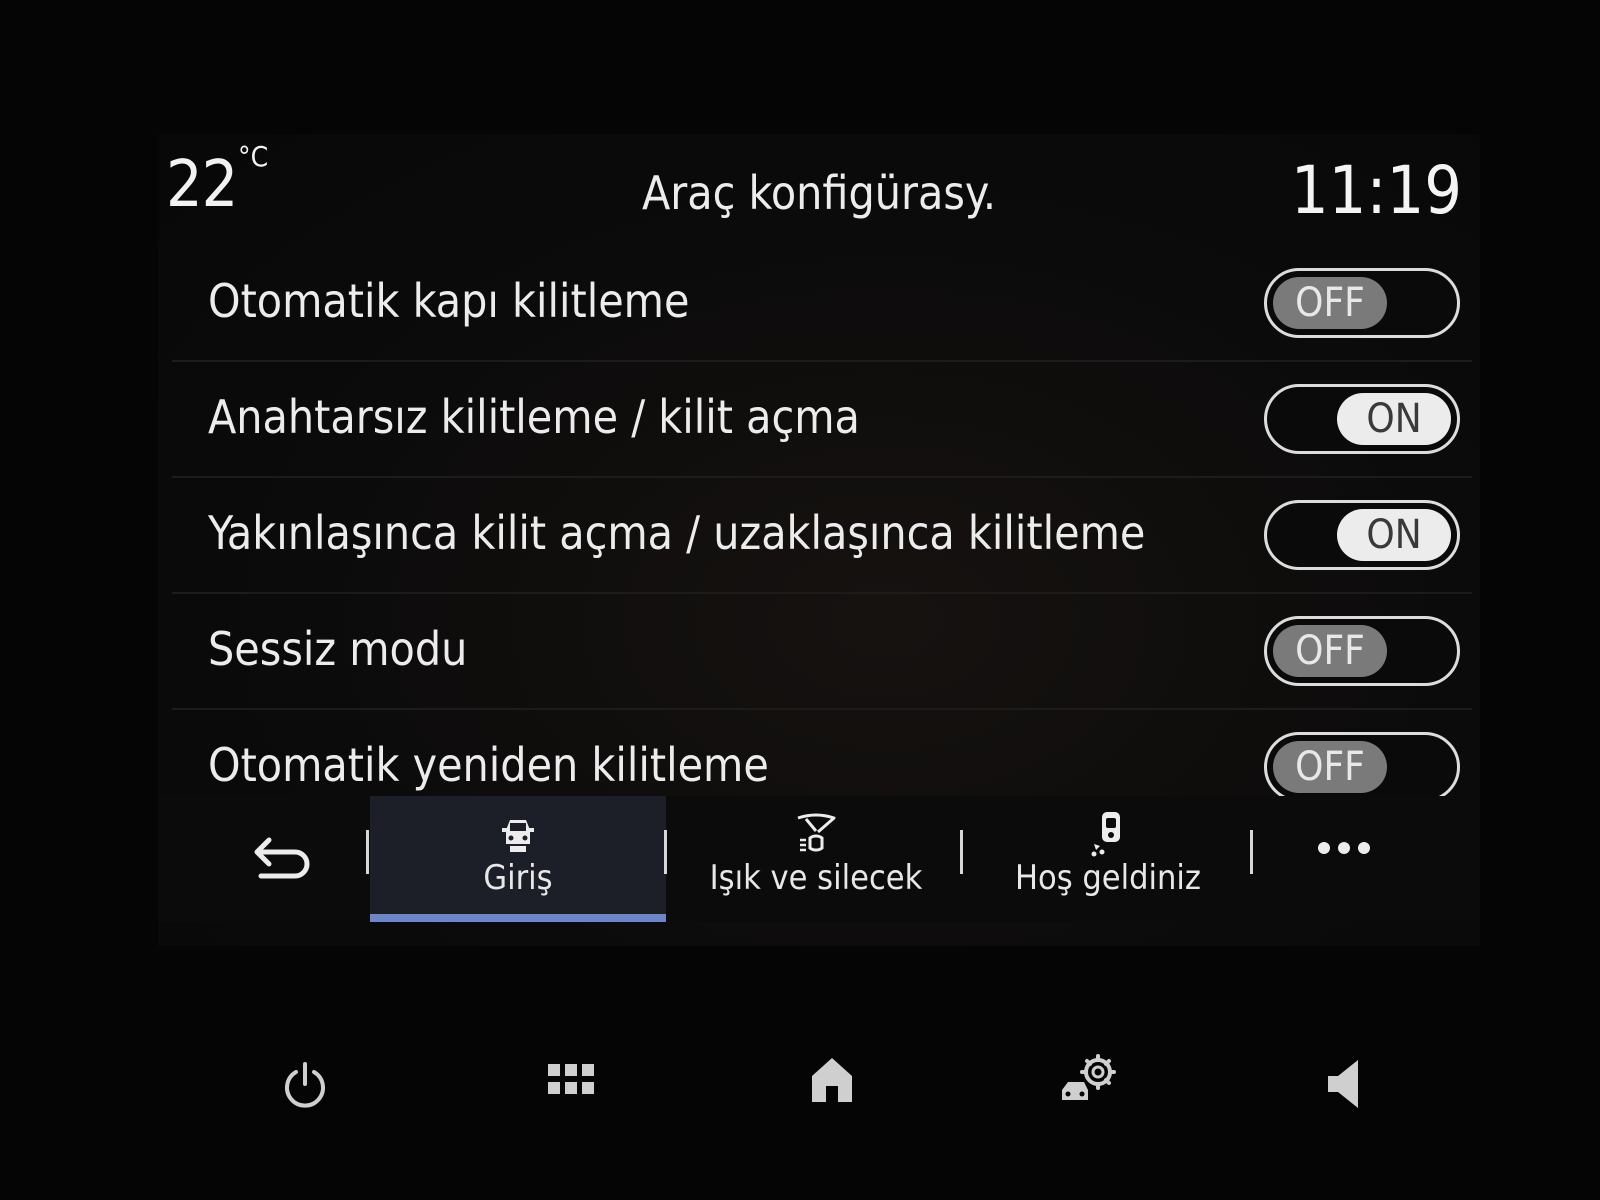 The height and width of the screenshot is (1200, 1600). What do you see at coordinates (488, 765) in the screenshot?
I see `setting-label: Otomatik yeniden kilitleme` at bounding box center [488, 765].